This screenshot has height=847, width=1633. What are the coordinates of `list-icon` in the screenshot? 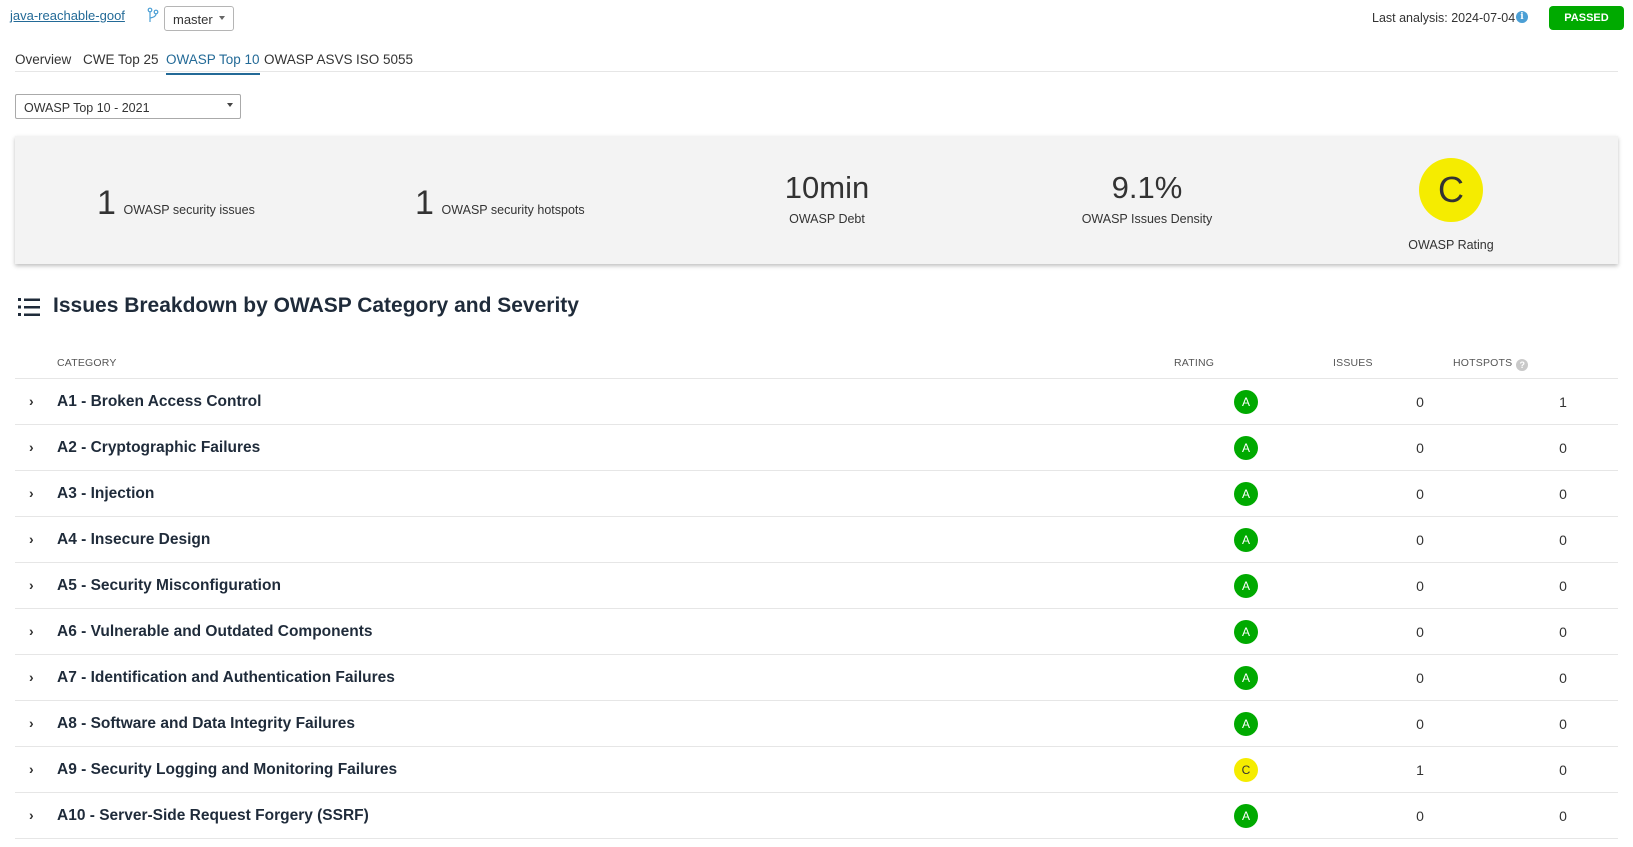 It's located at (29, 307).